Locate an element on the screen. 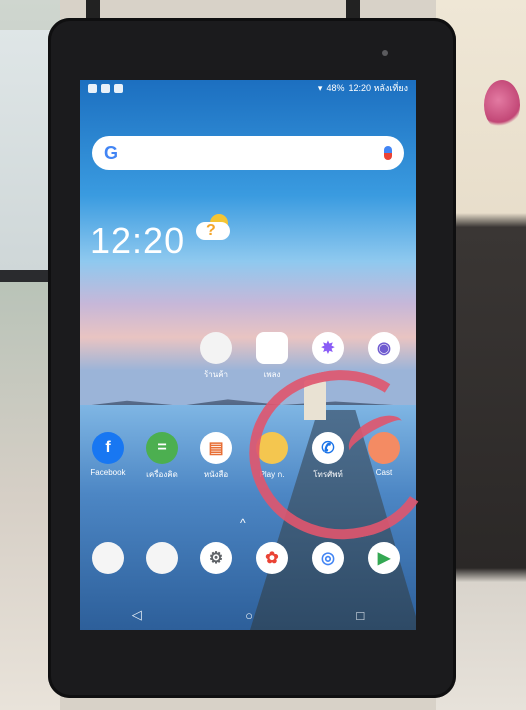 This screenshot has width=526, height=710. app-label: หนังสือ is located at coordinates (216, 474).